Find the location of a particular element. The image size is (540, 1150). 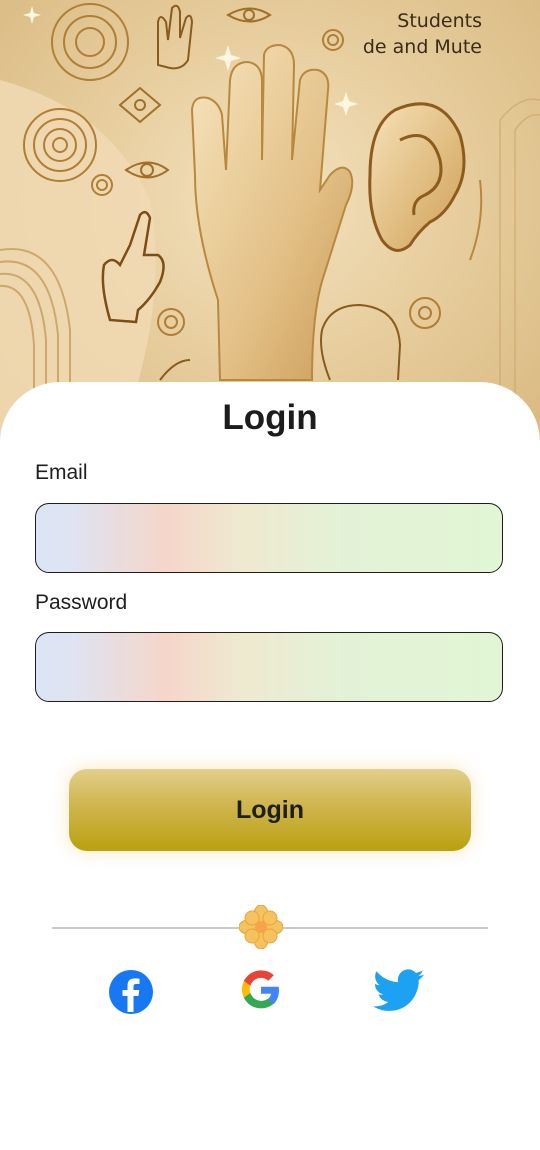

google-icon is located at coordinates (260, 989).